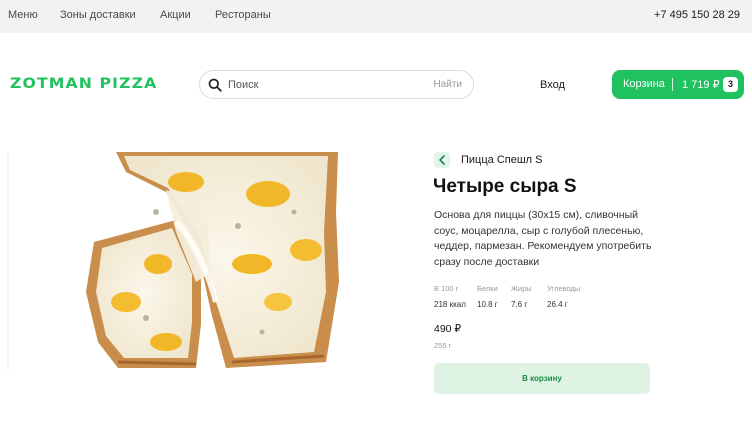 The width and height of the screenshot is (752, 430). I want to click on search-icon, so click(215, 85).